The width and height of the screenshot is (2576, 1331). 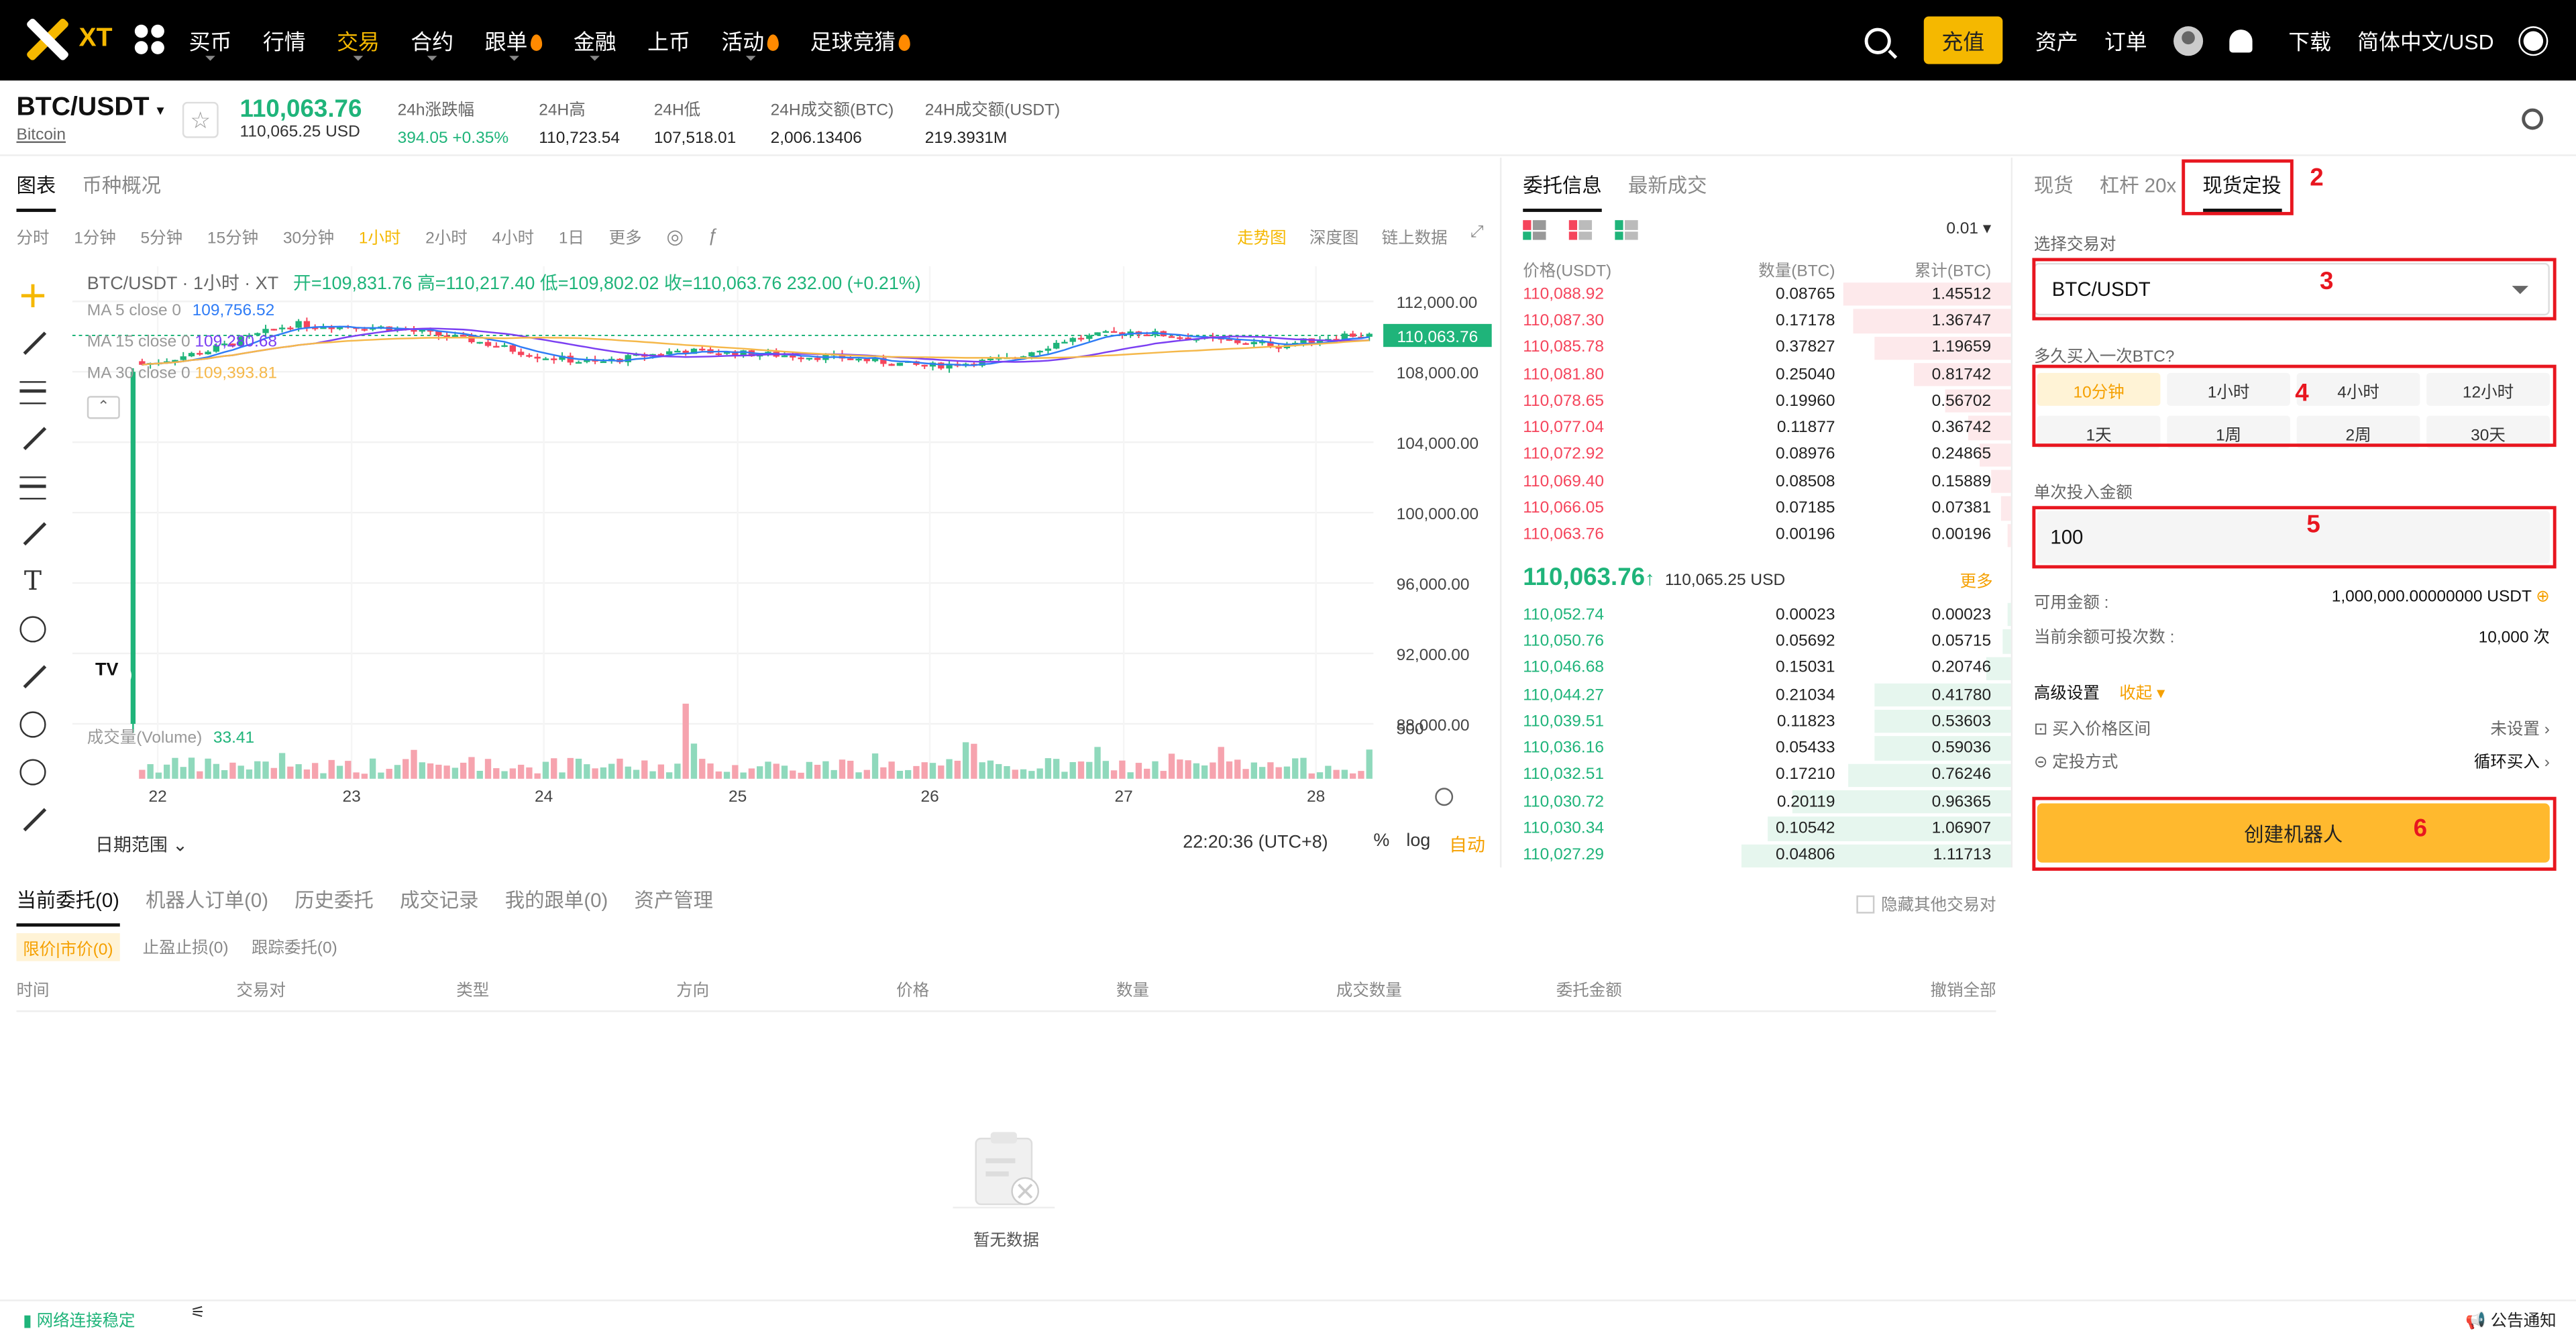 I want to click on timeframe-5: 1小时, so click(x=380, y=235).